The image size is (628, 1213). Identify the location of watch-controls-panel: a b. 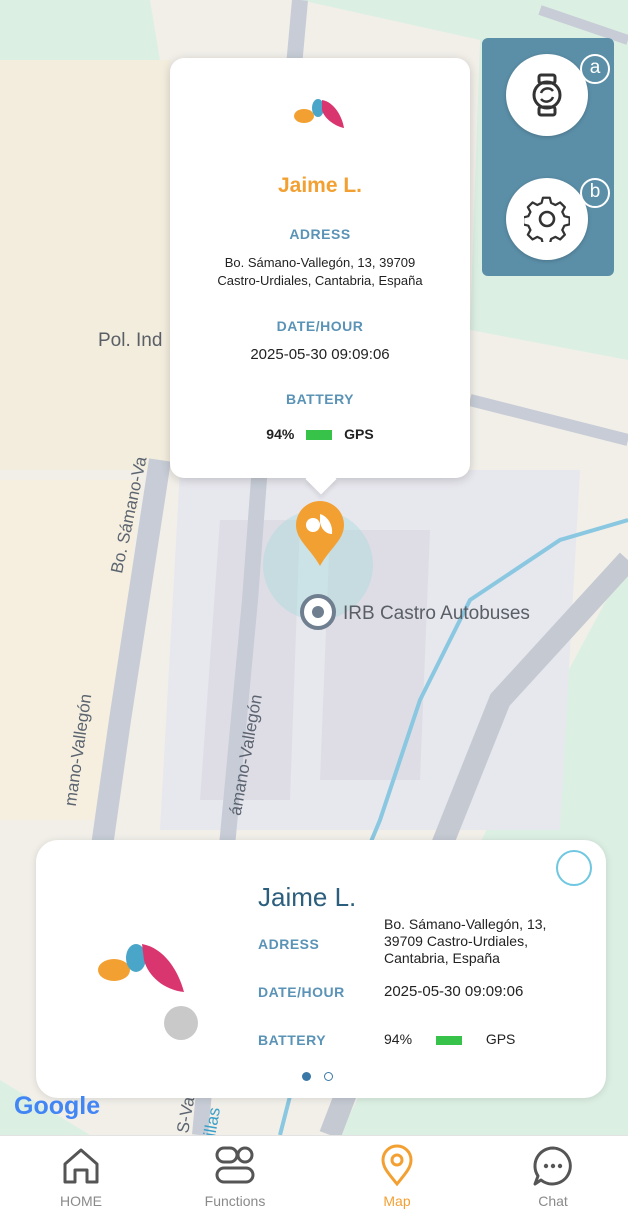
(548, 157).